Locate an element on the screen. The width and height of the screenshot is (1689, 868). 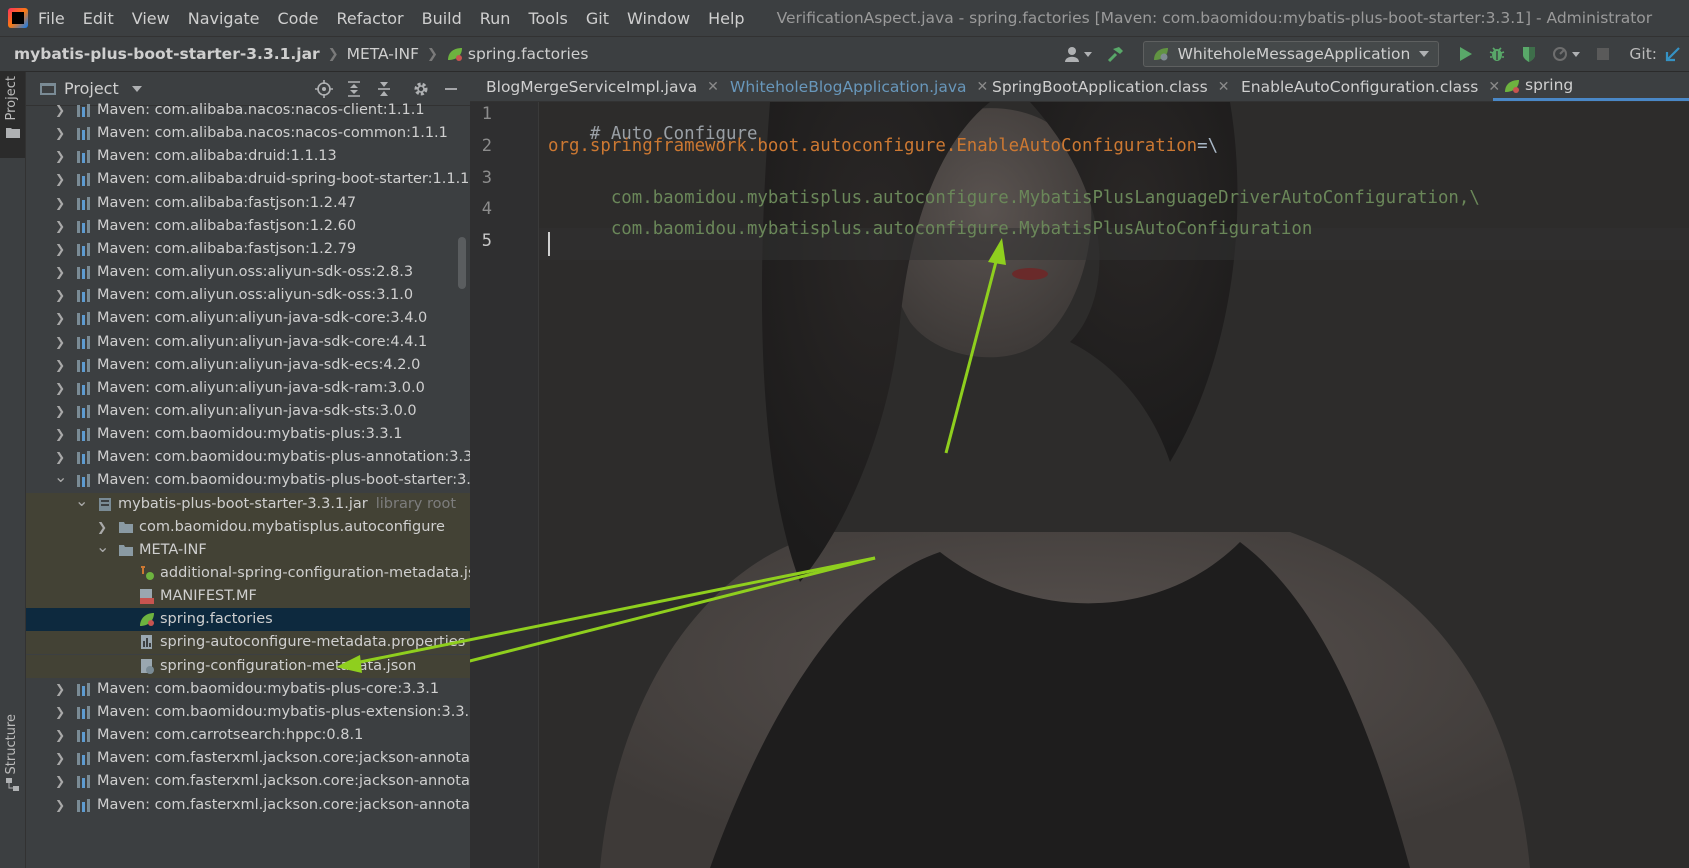
run-with-coverage-icon is located at coordinates (1529, 54).